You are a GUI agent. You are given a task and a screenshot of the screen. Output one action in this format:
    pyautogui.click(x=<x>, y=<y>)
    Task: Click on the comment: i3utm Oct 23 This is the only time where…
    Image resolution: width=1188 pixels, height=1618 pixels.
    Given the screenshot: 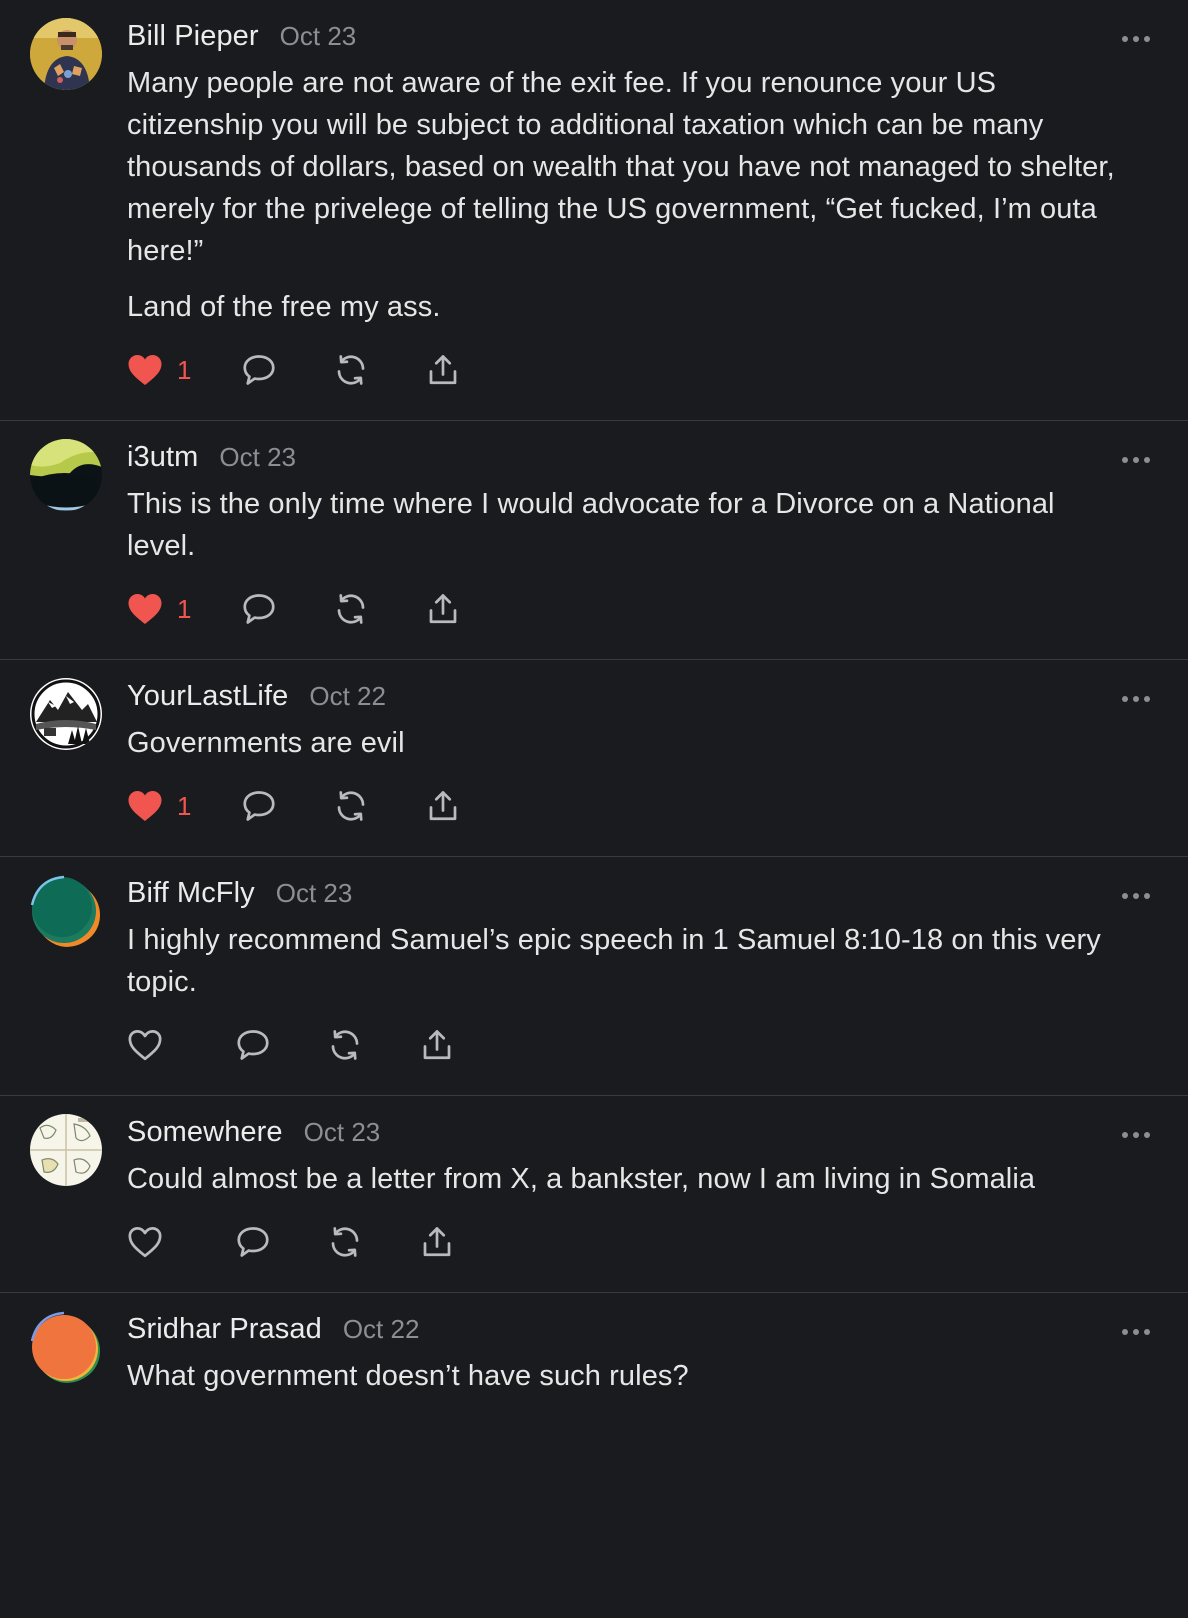 What is the action you would take?
    pyautogui.click(x=594, y=524)
    